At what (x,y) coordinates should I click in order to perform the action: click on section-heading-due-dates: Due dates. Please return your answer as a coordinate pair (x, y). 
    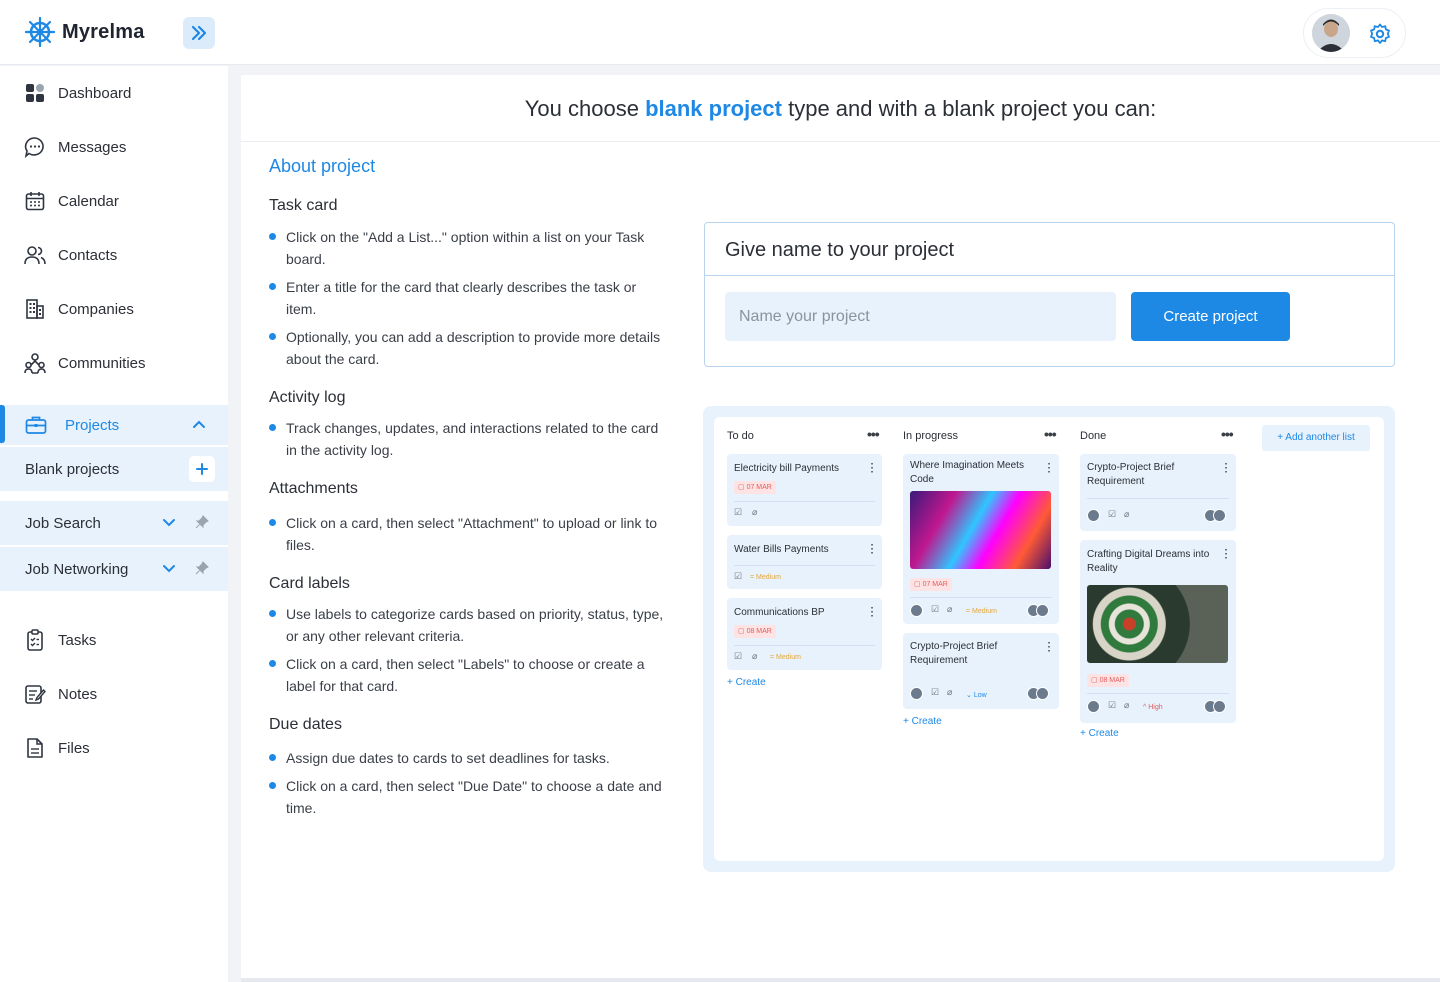
    Looking at the image, I should click on (305, 724).